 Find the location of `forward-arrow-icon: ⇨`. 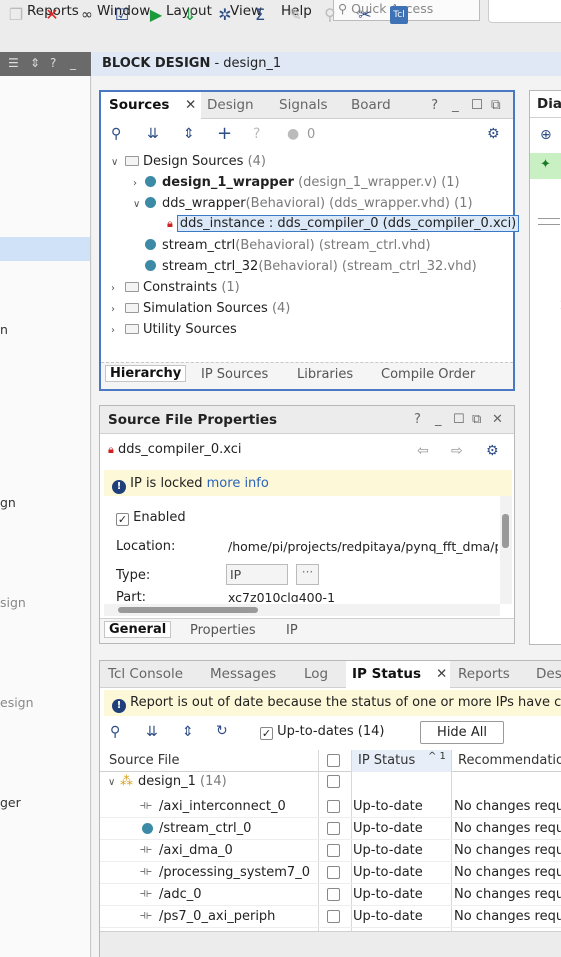

forward-arrow-icon: ⇨ is located at coordinates (457, 451).